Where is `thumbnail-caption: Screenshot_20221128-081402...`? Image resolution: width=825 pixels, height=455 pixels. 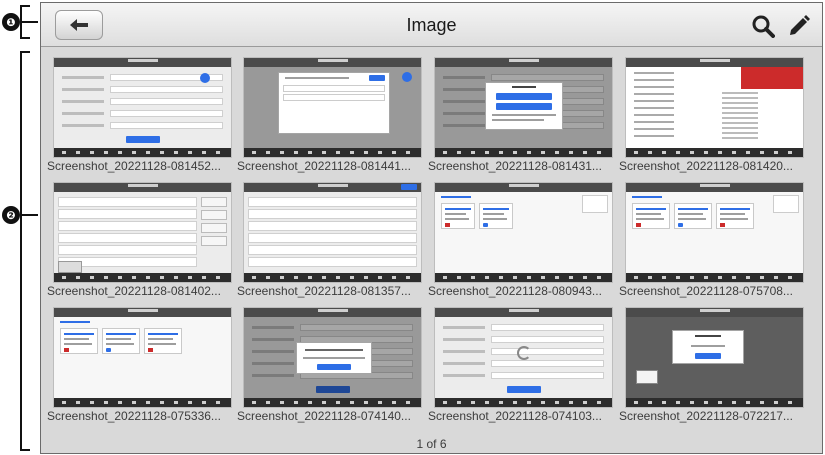 thumbnail-caption: Screenshot_20221128-081402... is located at coordinates (134, 291).